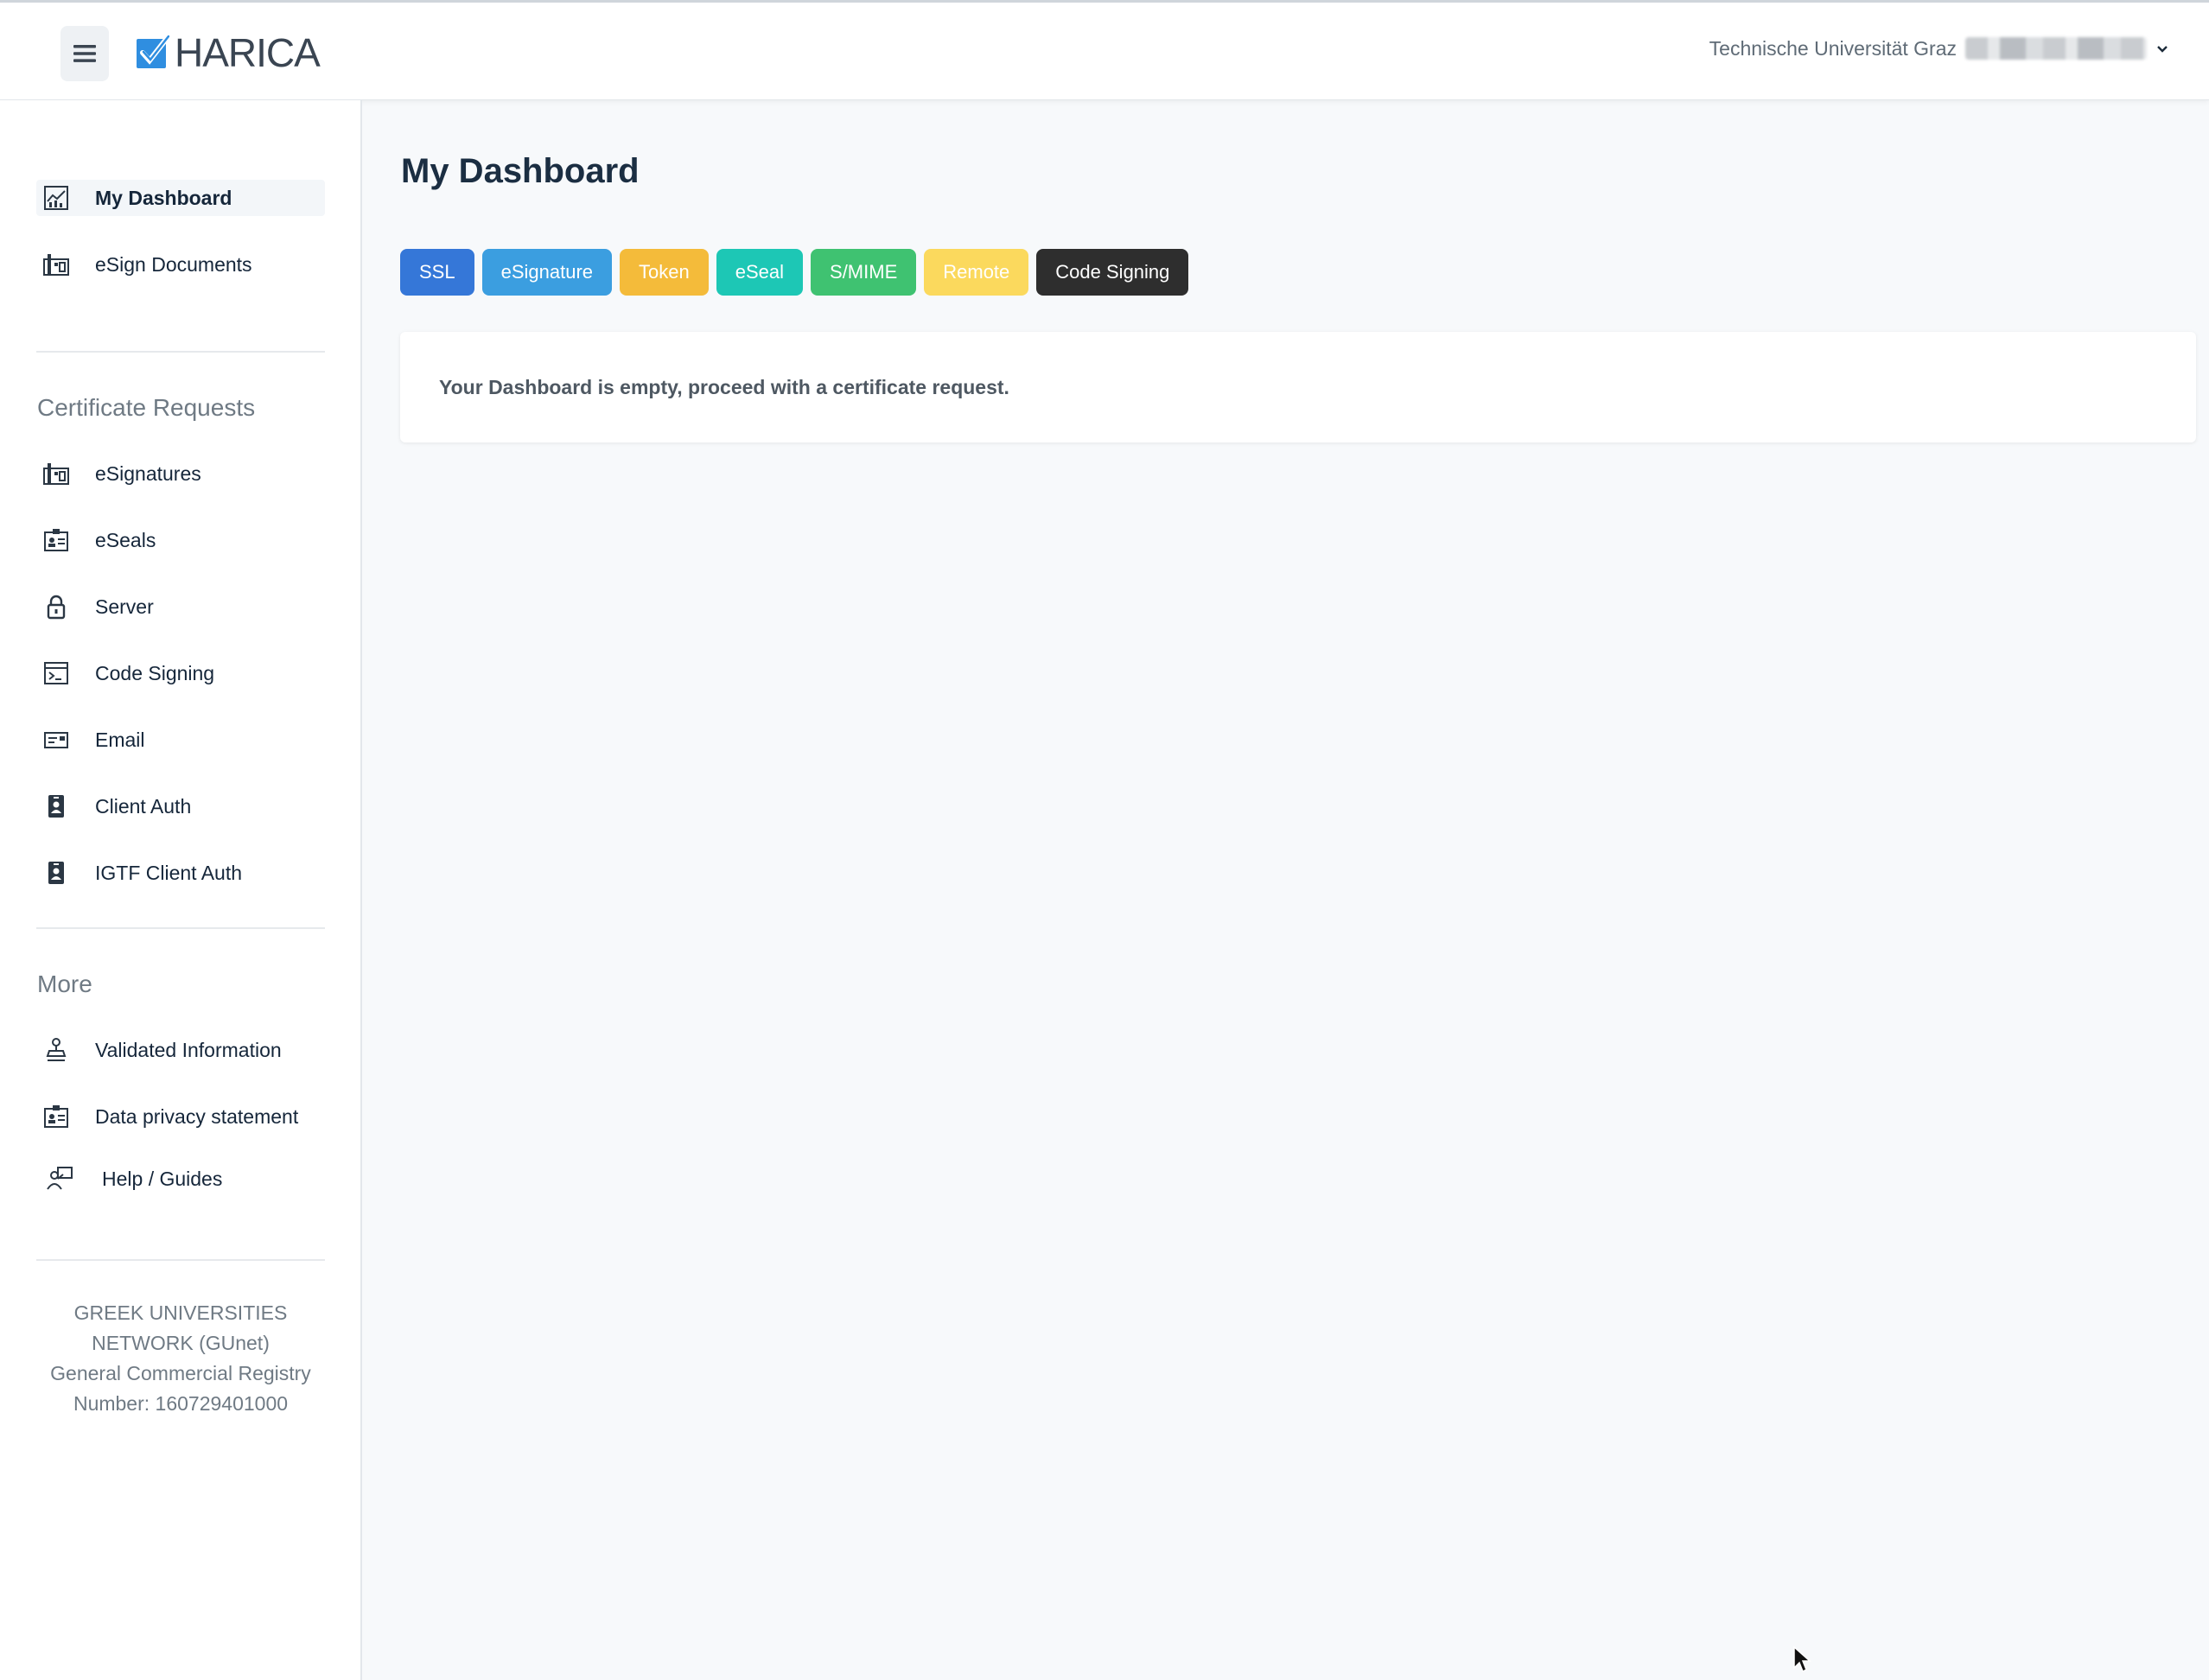  What do you see at coordinates (976, 272) in the screenshot?
I see `tab-remote: Remote` at bounding box center [976, 272].